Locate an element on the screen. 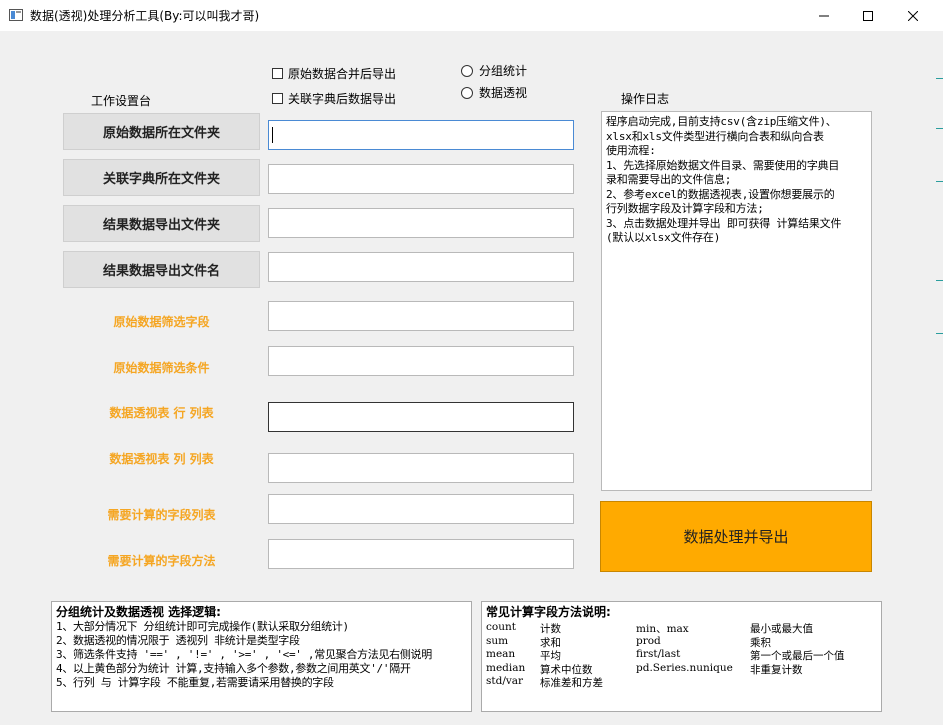 The height and width of the screenshot is (725, 943). methods-row: mean 平均 first/last 第一个或最后一个值 is located at coordinates (681, 655).